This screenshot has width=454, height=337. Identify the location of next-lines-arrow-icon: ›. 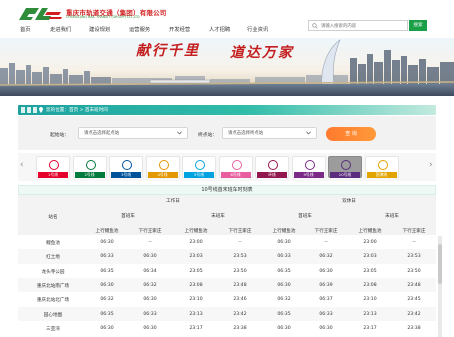
(431, 165).